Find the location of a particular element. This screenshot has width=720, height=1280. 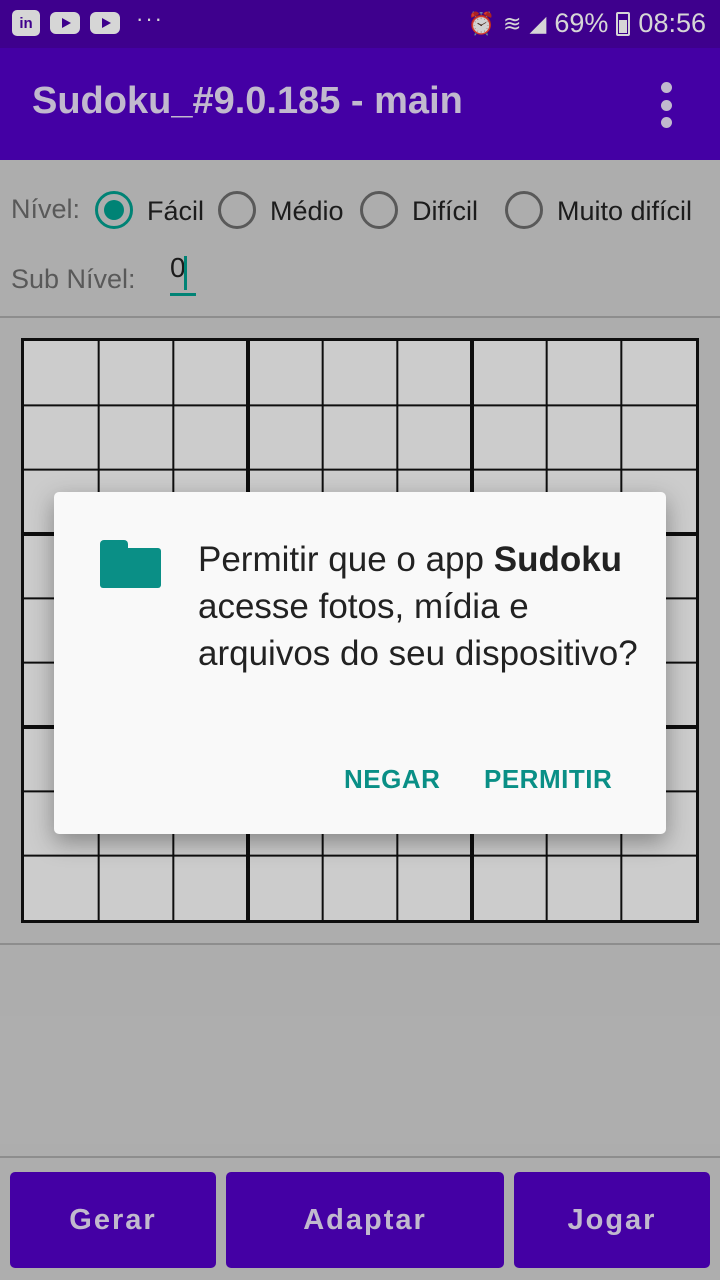

allow-button: PERMITIR is located at coordinates (548, 779).